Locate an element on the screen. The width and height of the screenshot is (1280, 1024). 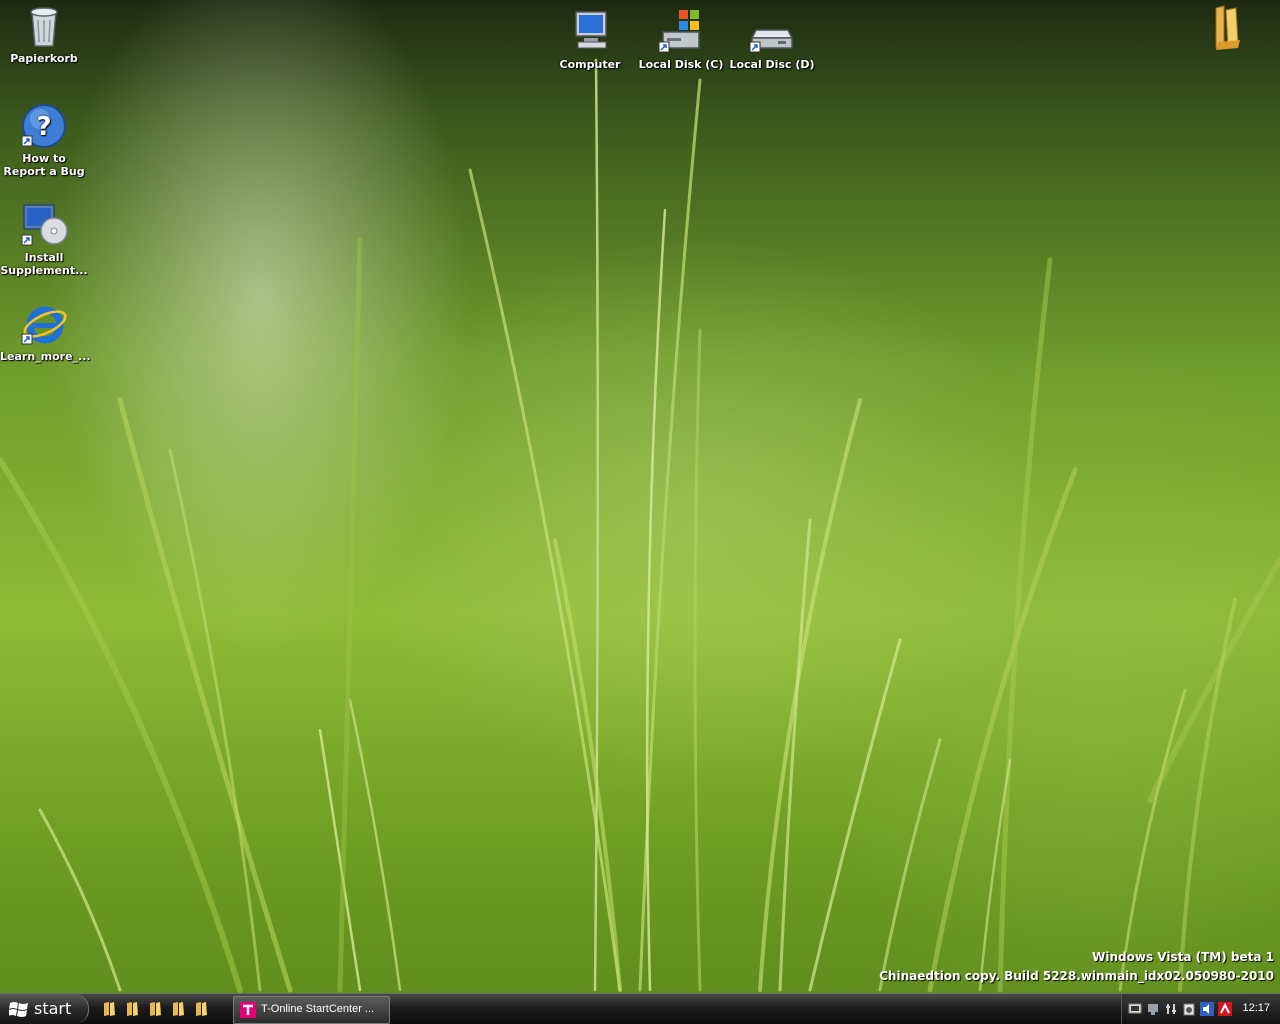
folder-shortcut is located at coordinates (1226, 29).